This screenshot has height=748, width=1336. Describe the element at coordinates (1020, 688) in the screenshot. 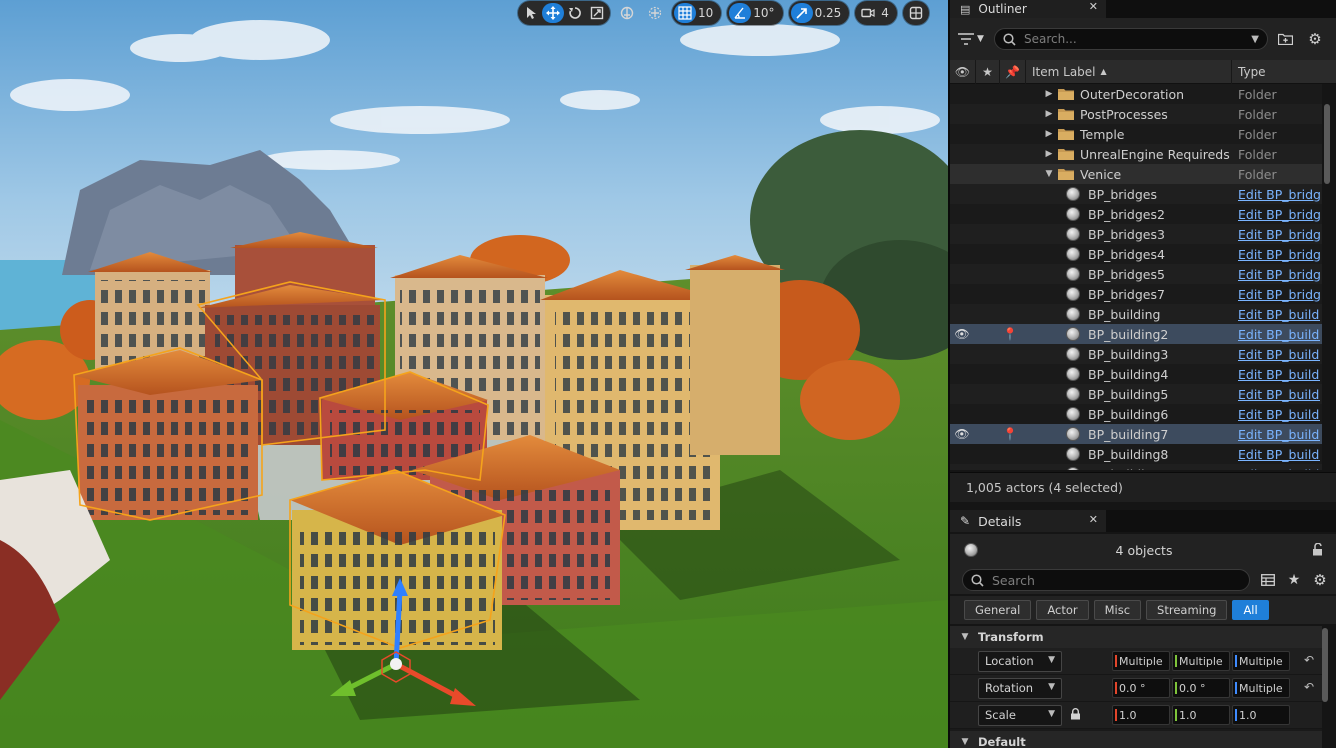

I see `rotation-mode-dropdown: Rotation ▼` at that location.